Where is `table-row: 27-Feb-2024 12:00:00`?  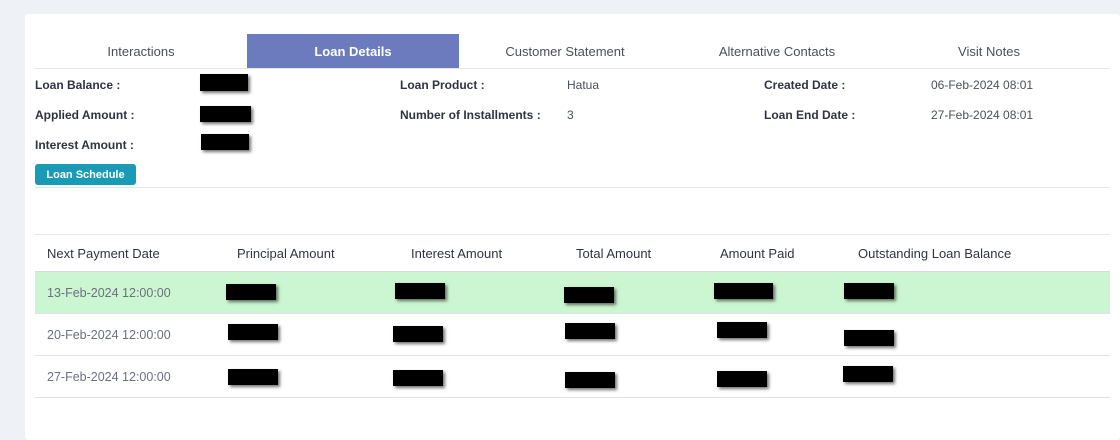 table-row: 27-Feb-2024 12:00:00 is located at coordinates (572, 377).